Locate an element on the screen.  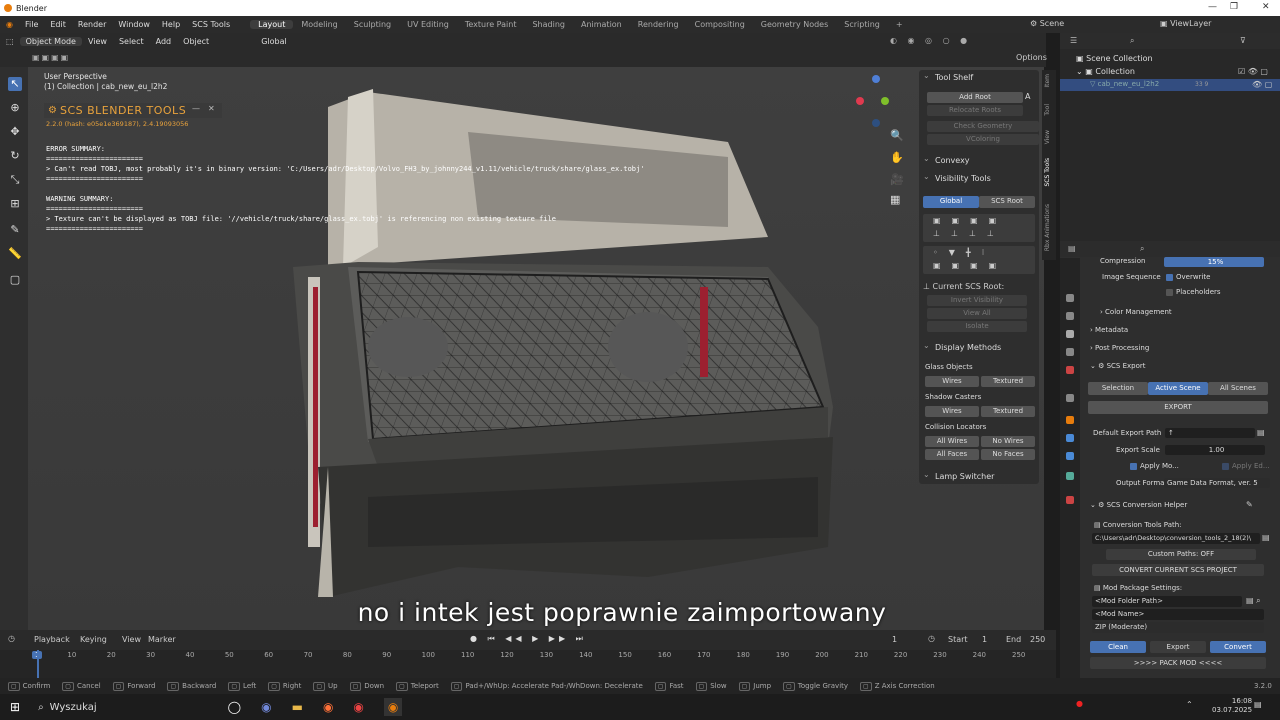
cursor-tool-icon: ⊕ is located at coordinates (15, 108).